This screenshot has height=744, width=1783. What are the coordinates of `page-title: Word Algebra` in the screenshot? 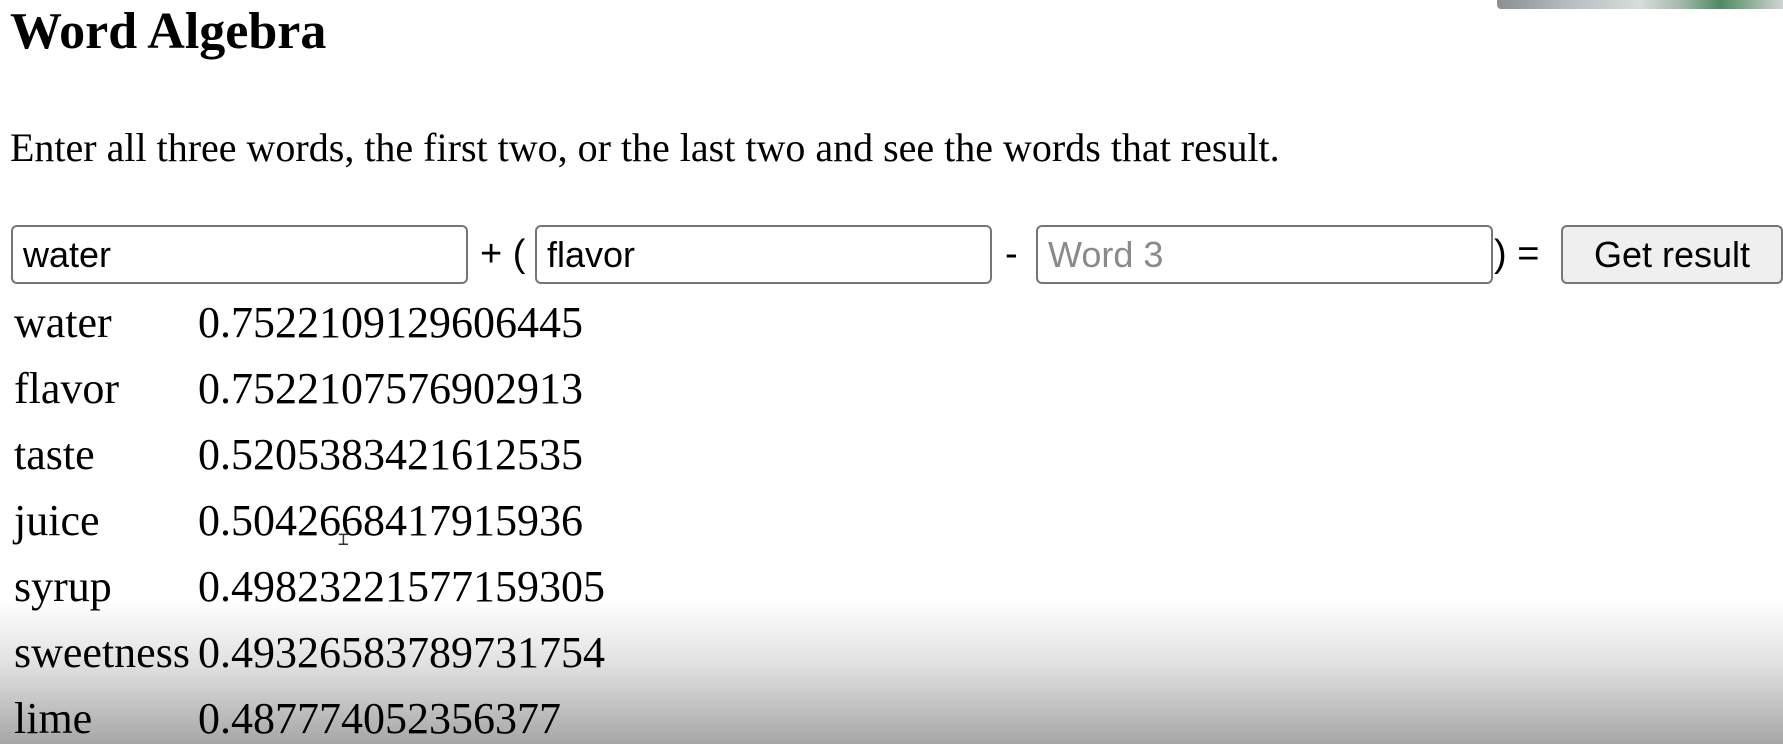 It's located at (168, 31).